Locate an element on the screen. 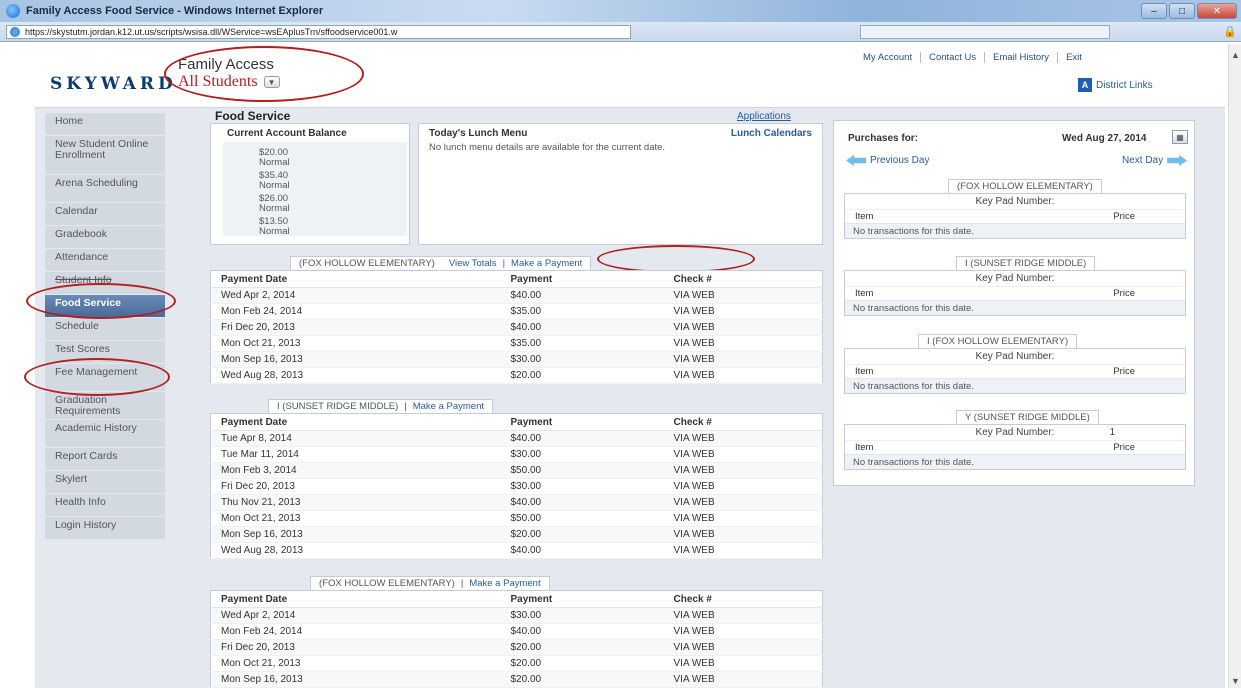 The image size is (1241, 688). table-row: Wed Apr 2, 2014 $40.00 VIA WEB is located at coordinates (516, 295).